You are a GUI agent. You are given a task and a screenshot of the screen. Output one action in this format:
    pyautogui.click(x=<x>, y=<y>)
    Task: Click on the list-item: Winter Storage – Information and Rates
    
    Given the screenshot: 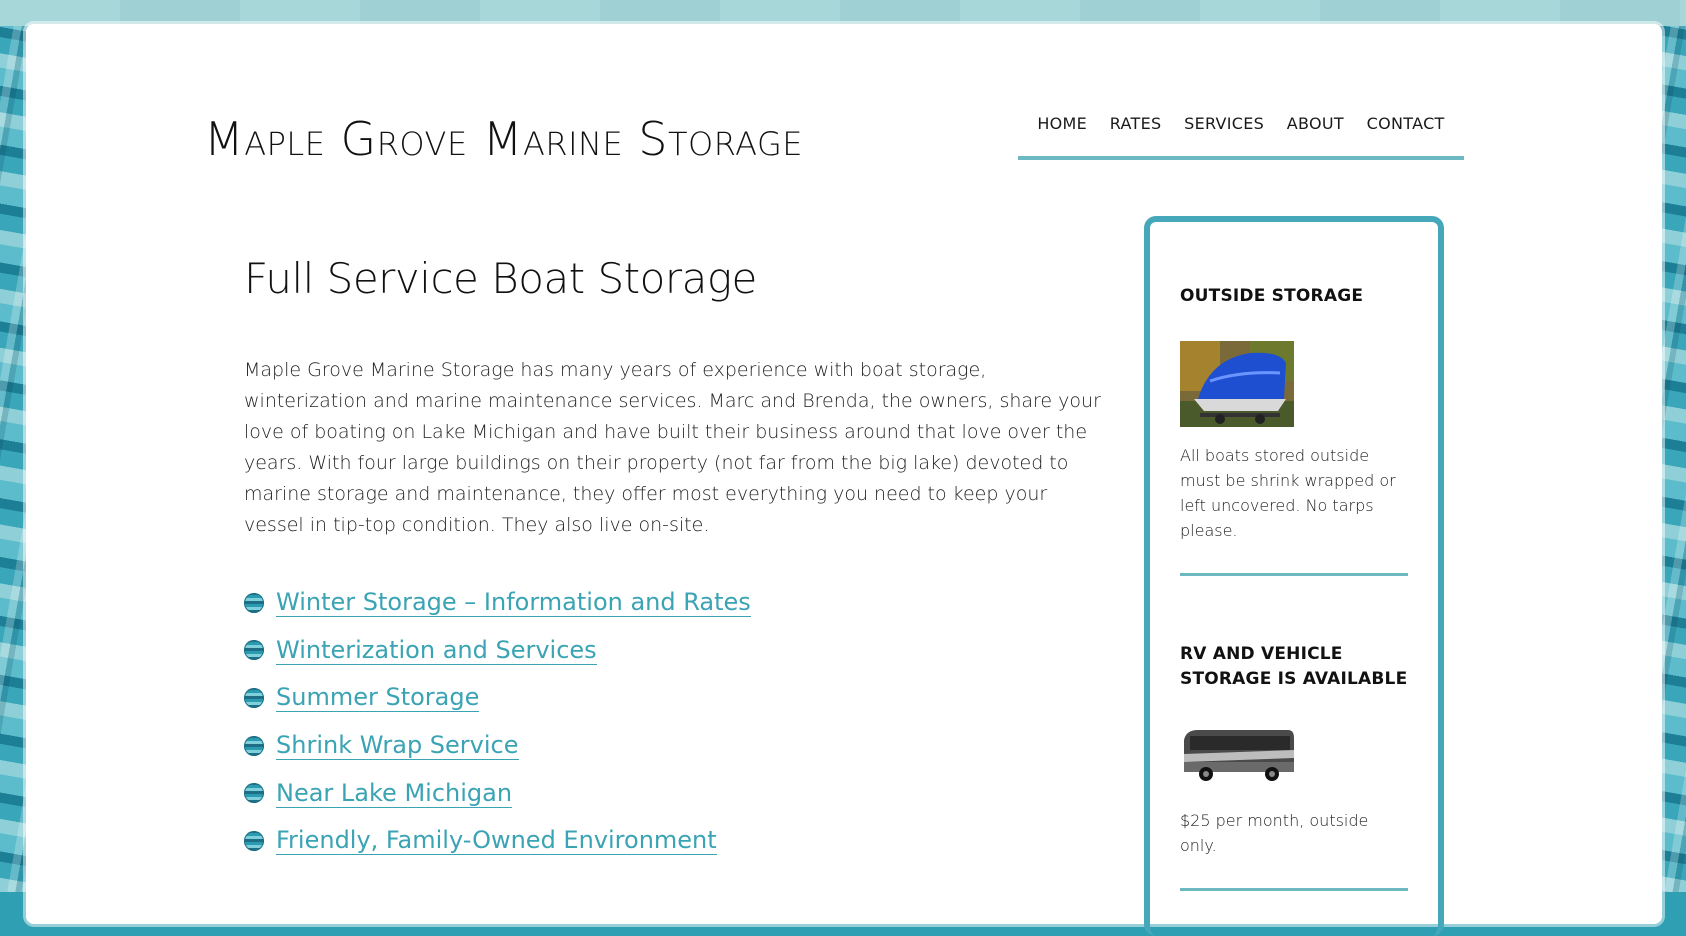 What is the action you would take?
    pyautogui.click(x=674, y=603)
    